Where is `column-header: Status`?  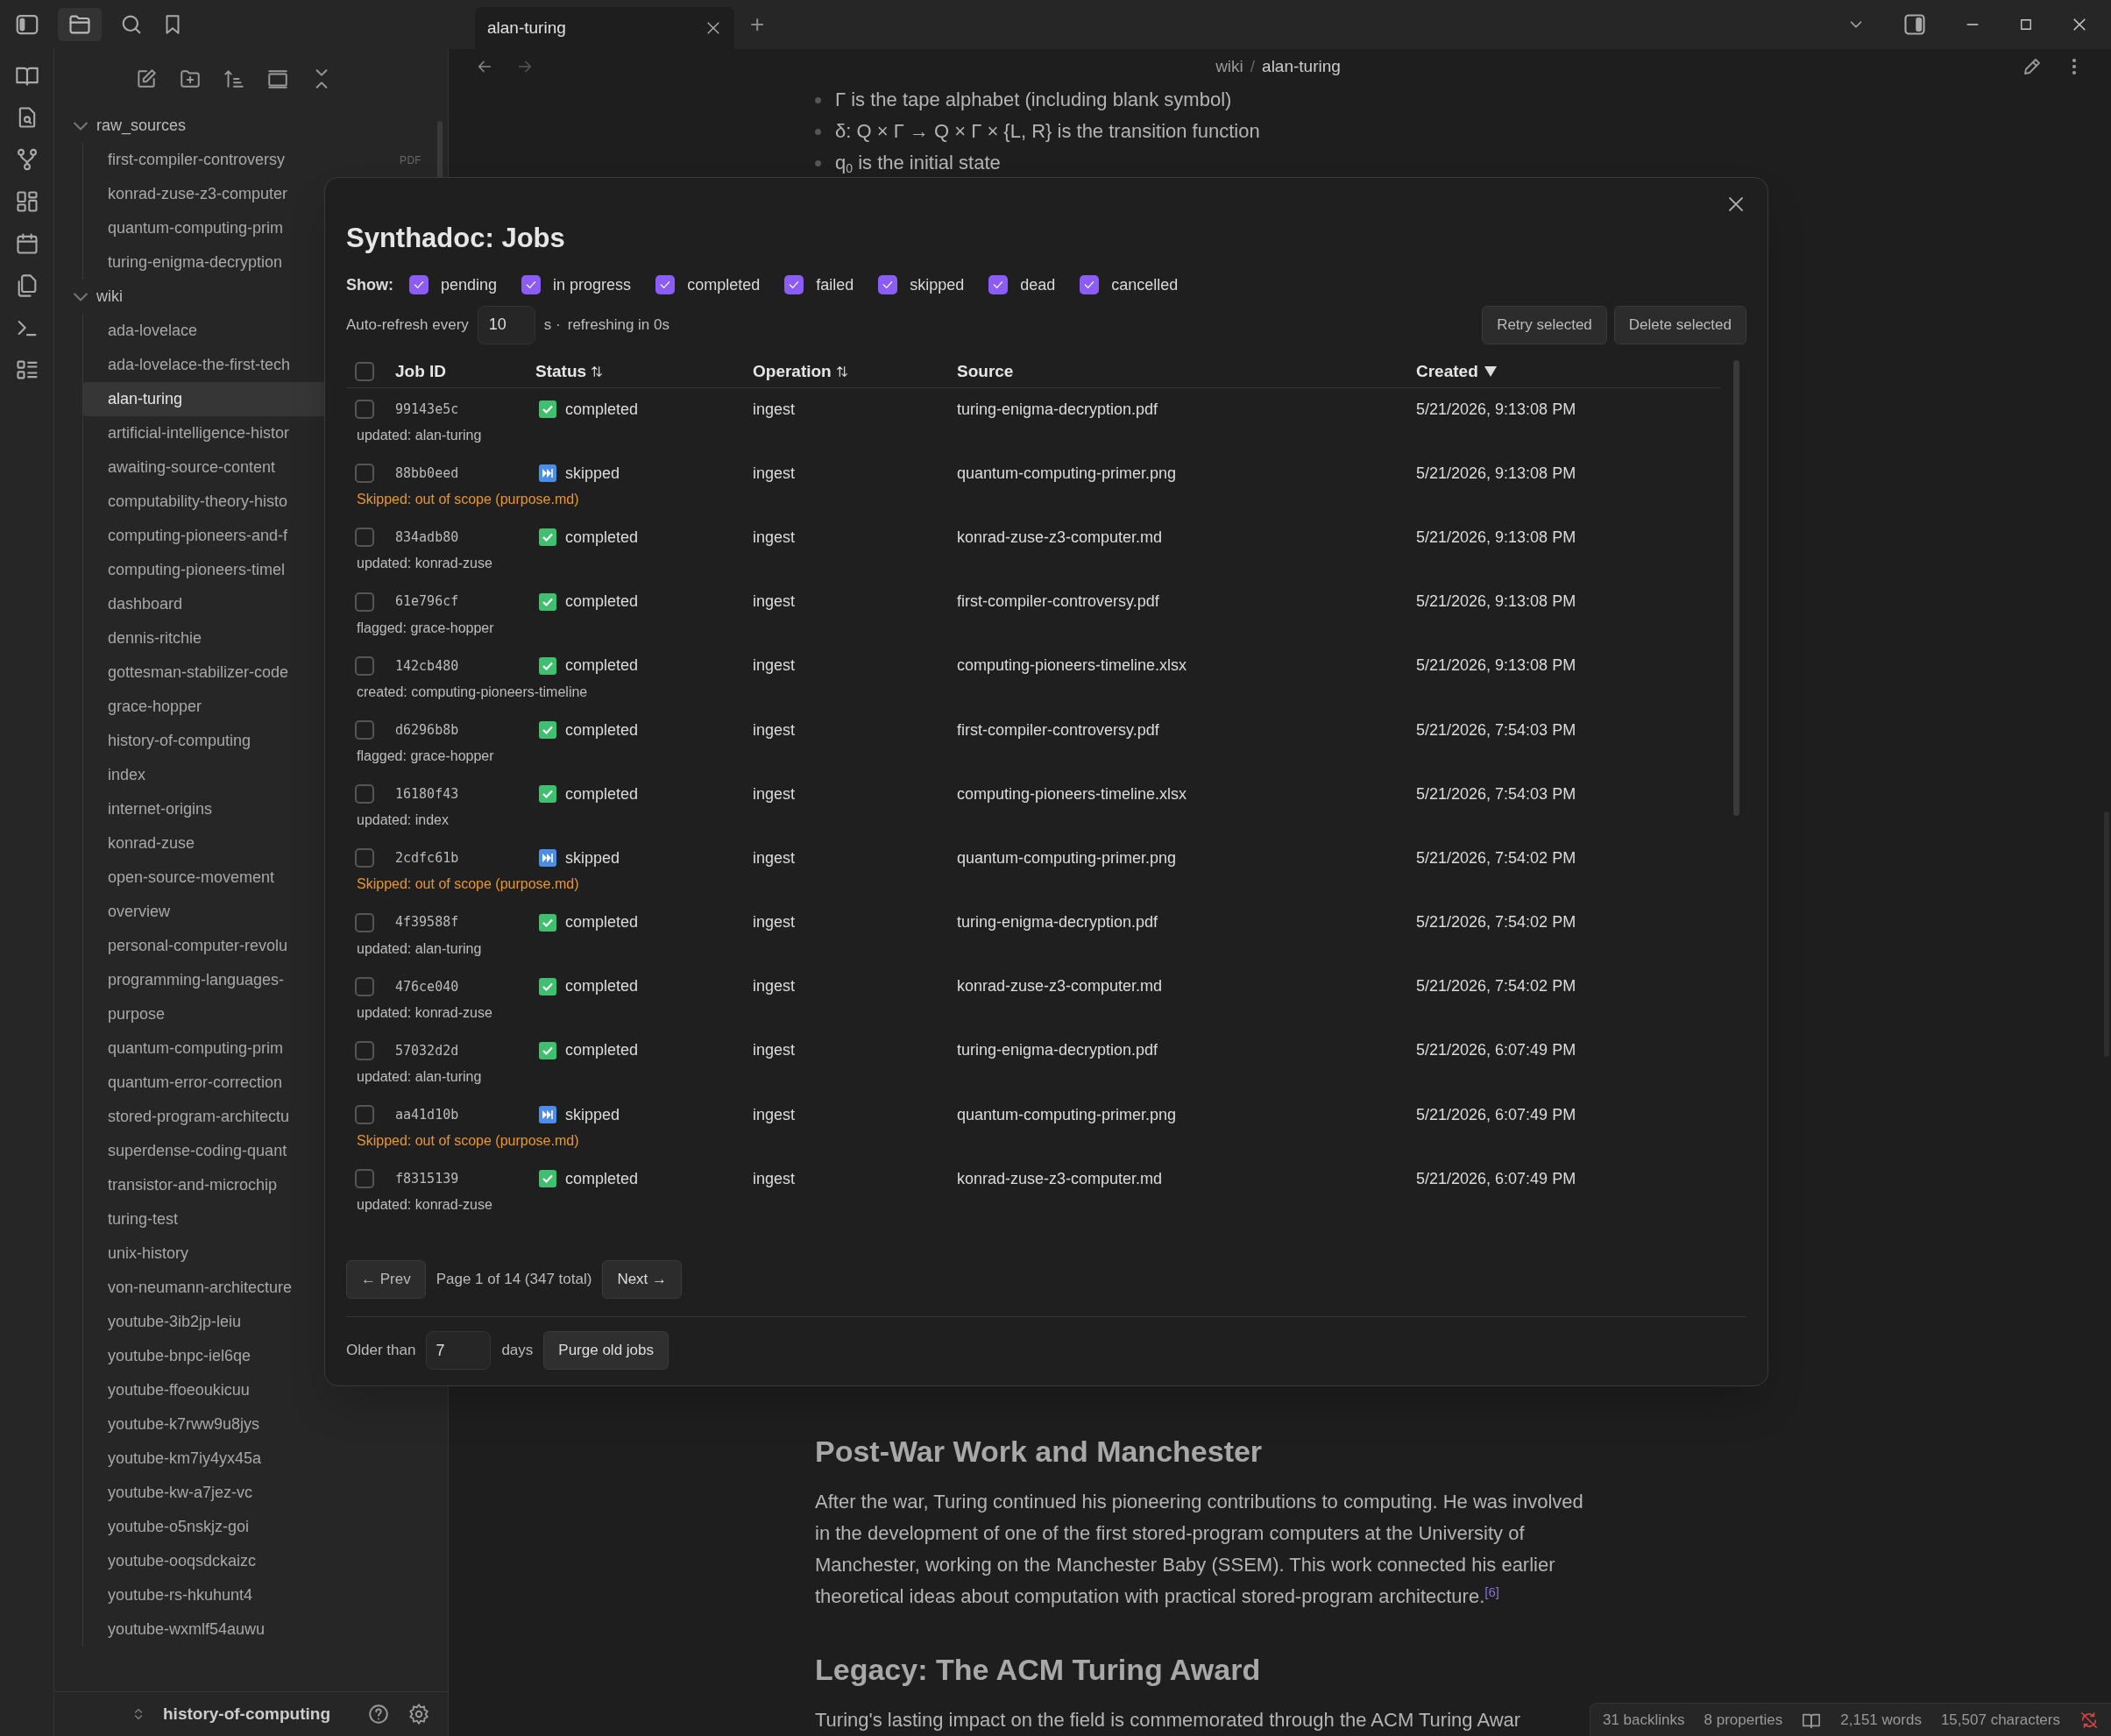 column-header: Status is located at coordinates (644, 371).